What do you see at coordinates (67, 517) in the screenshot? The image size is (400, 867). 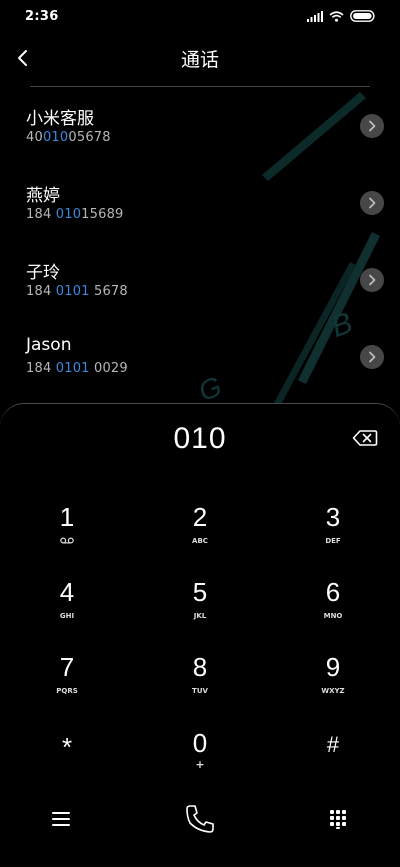 I see `key-digit: 1` at bounding box center [67, 517].